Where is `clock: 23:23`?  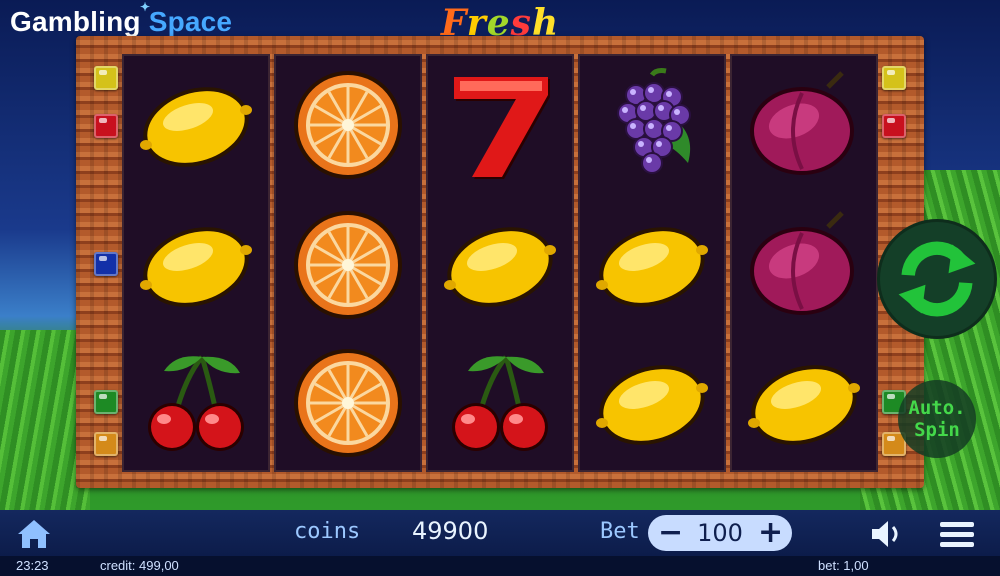 clock: 23:23 is located at coordinates (32, 565).